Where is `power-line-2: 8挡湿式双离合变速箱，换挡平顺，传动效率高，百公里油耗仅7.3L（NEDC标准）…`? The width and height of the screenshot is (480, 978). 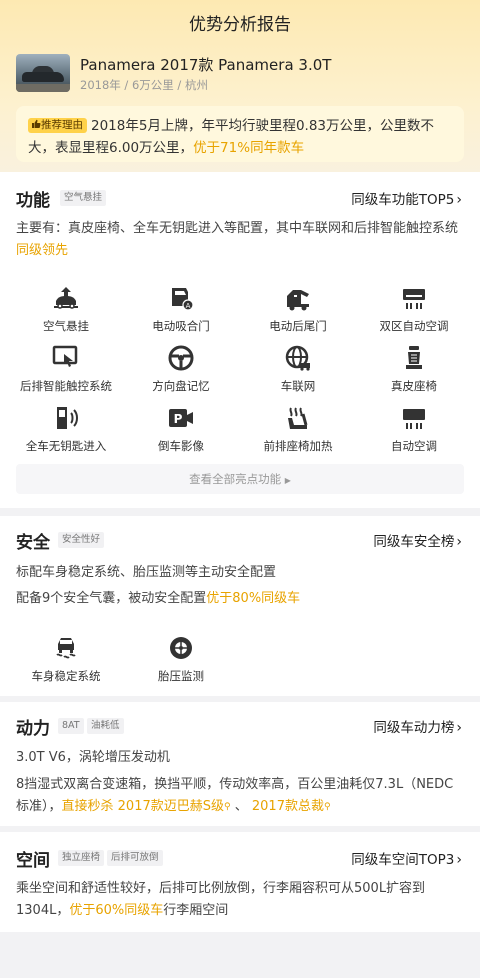 power-line-2: 8挡湿式双离合变速箱，换挡平顺，传动效率高，百公里油耗仅7.3L（NEDC标准）… is located at coordinates (235, 795).